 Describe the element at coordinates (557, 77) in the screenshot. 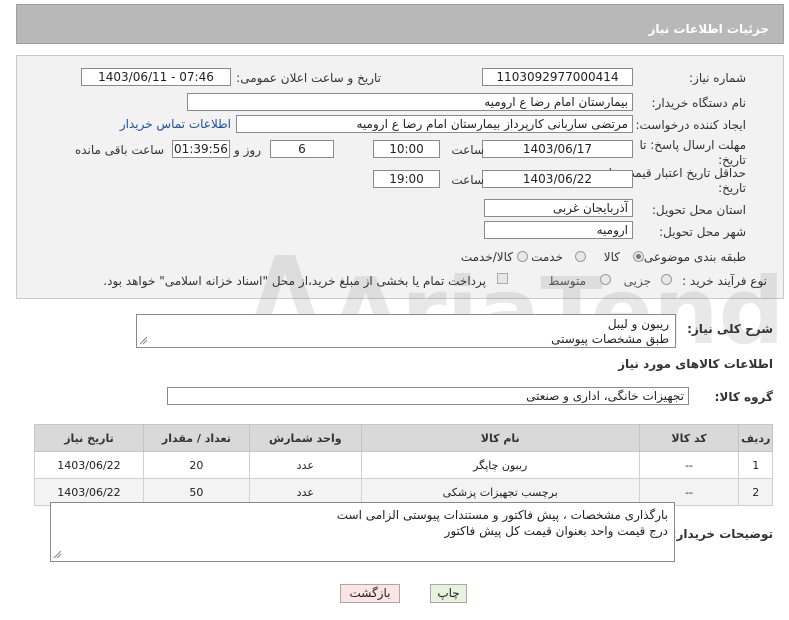

I see `need-number-field: 1103092977000414` at that location.